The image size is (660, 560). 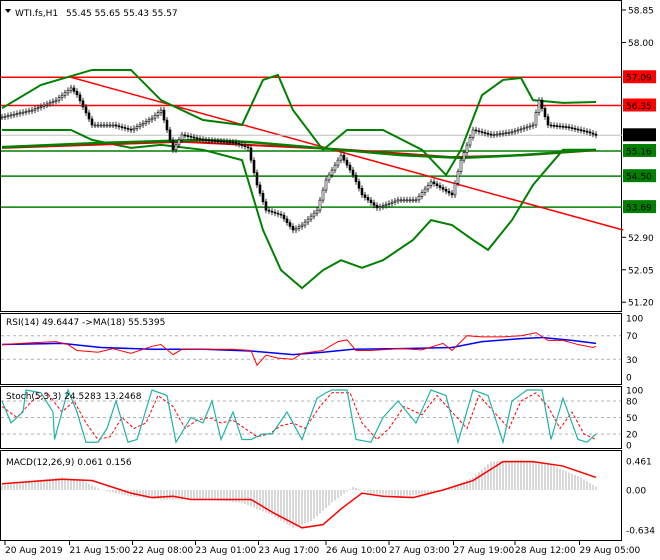 What do you see at coordinates (632, 361) in the screenshot?
I see `rsi-tick-label: 30` at bounding box center [632, 361].